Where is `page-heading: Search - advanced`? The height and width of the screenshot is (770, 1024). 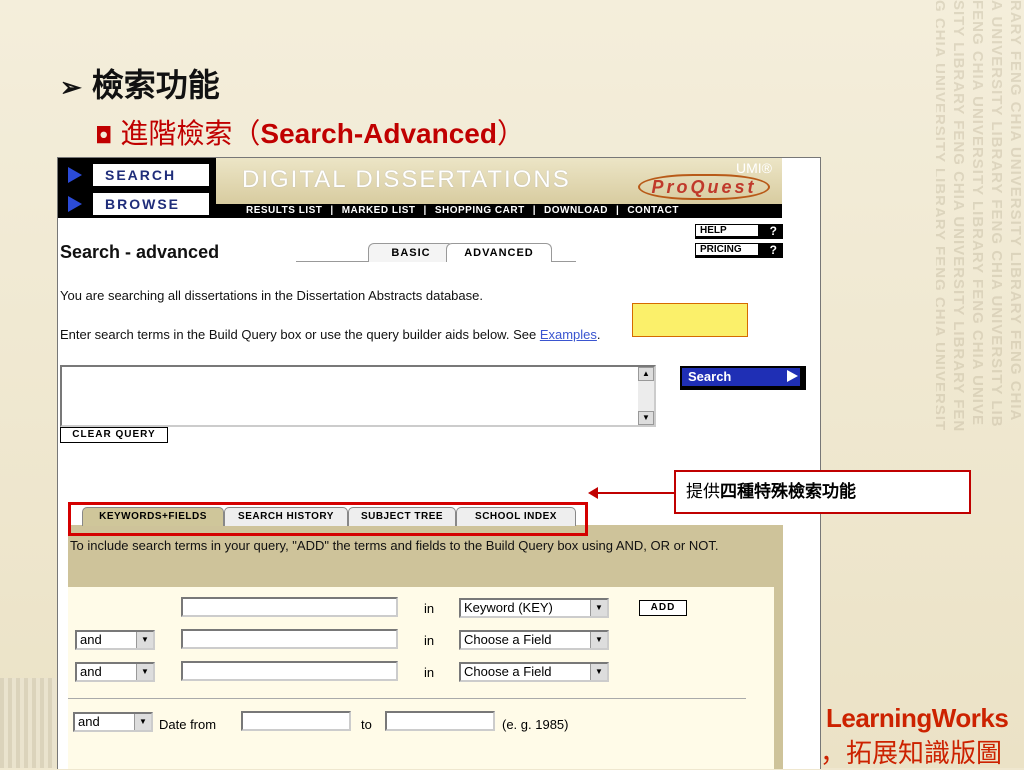 page-heading: Search - advanced is located at coordinates (140, 252).